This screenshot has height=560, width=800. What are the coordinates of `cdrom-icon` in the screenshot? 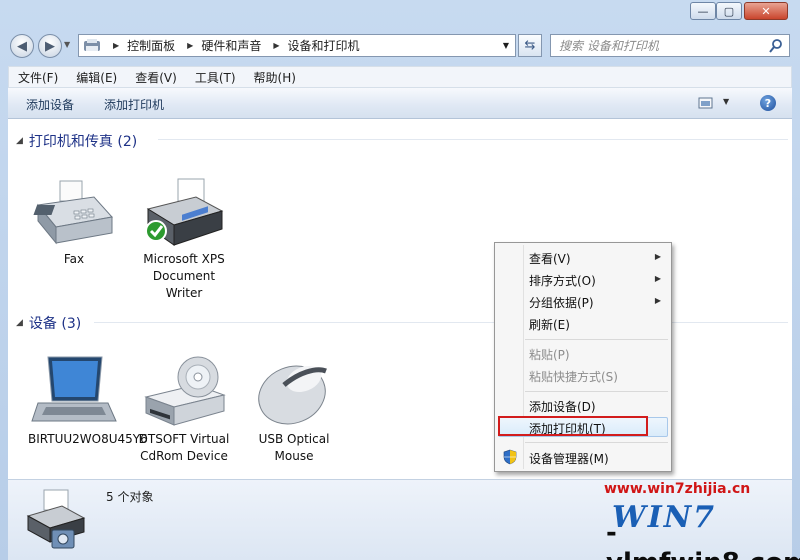 It's located at (185, 391).